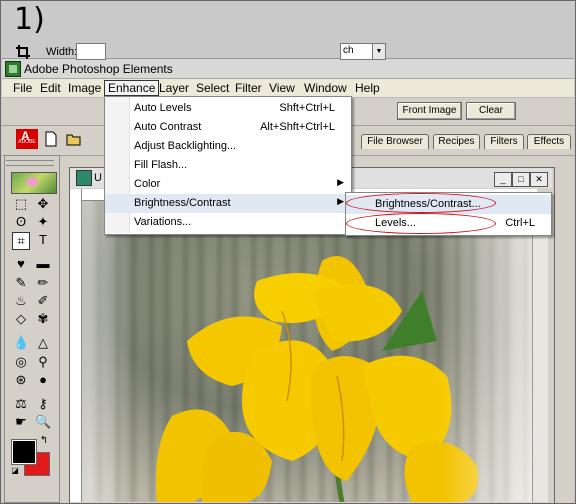 The height and width of the screenshot is (504, 576). Describe the element at coordinates (62, 52) in the screenshot. I see `width-label: Width:` at that location.